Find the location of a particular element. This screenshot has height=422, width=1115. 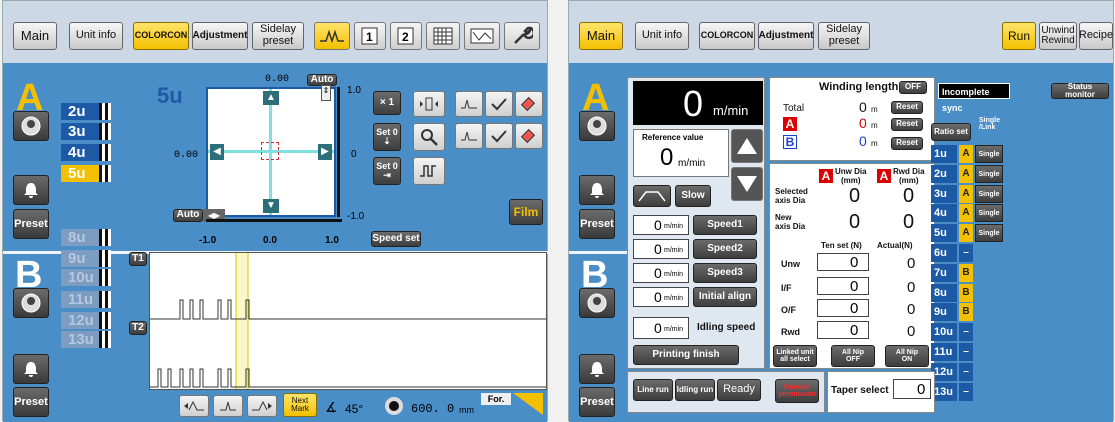

preset-button-b-right: Preset is located at coordinates (597, 402).